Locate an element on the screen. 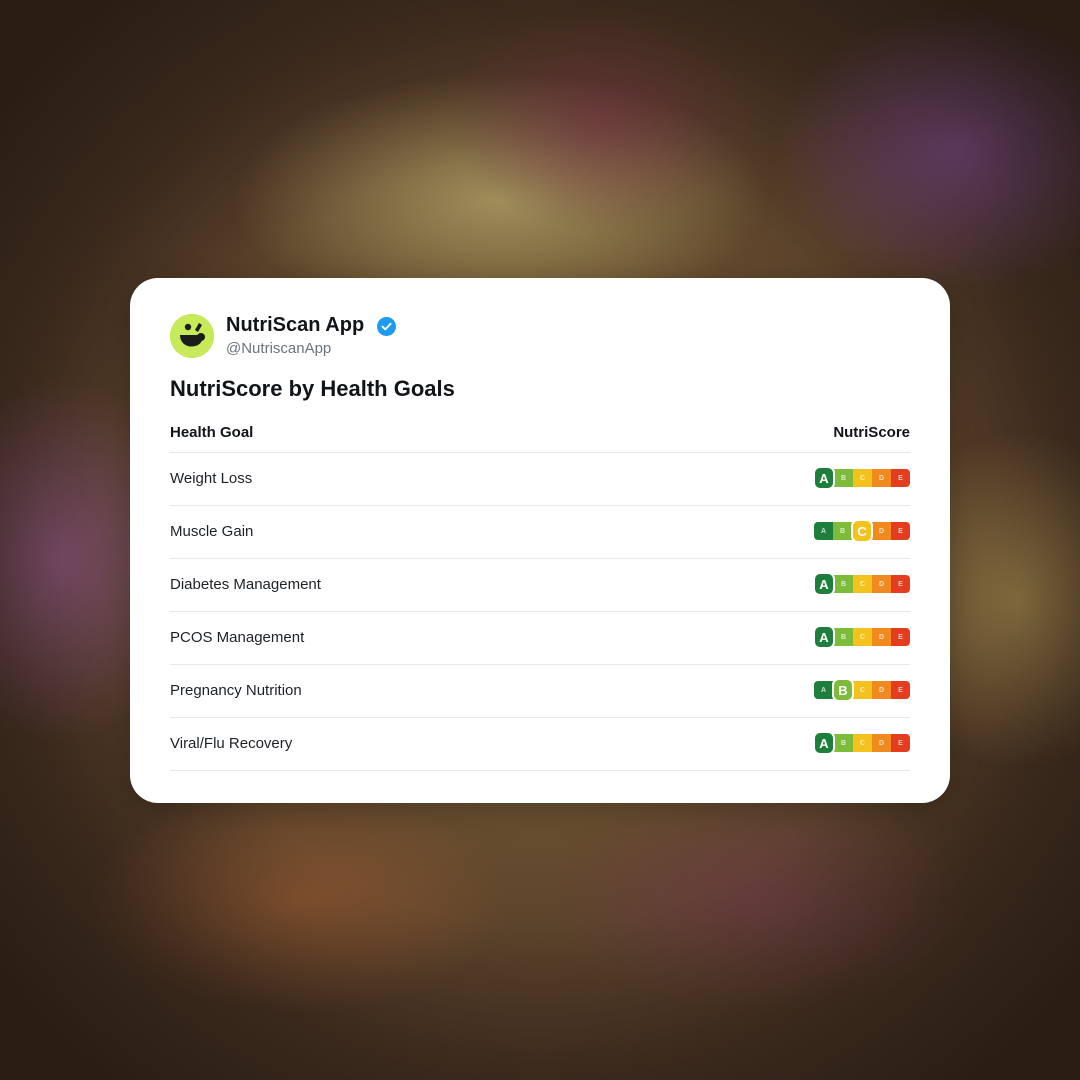 The height and width of the screenshot is (1080, 1080). health-goal-label: Pregnancy Nutrition is located at coordinates (236, 690).